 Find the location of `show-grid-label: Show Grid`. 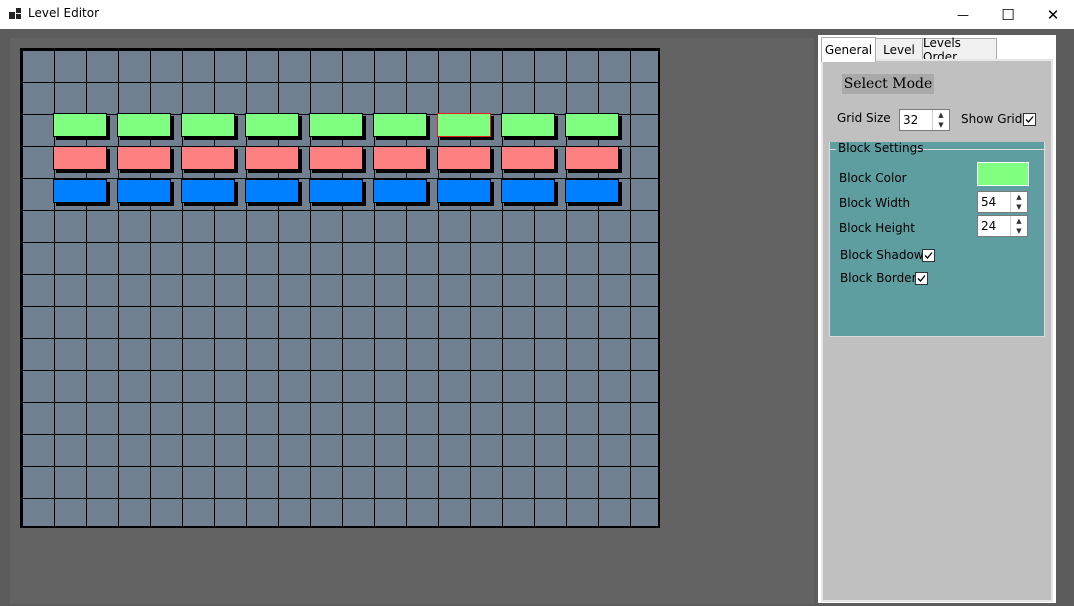

show-grid-label: Show Grid is located at coordinates (992, 119).